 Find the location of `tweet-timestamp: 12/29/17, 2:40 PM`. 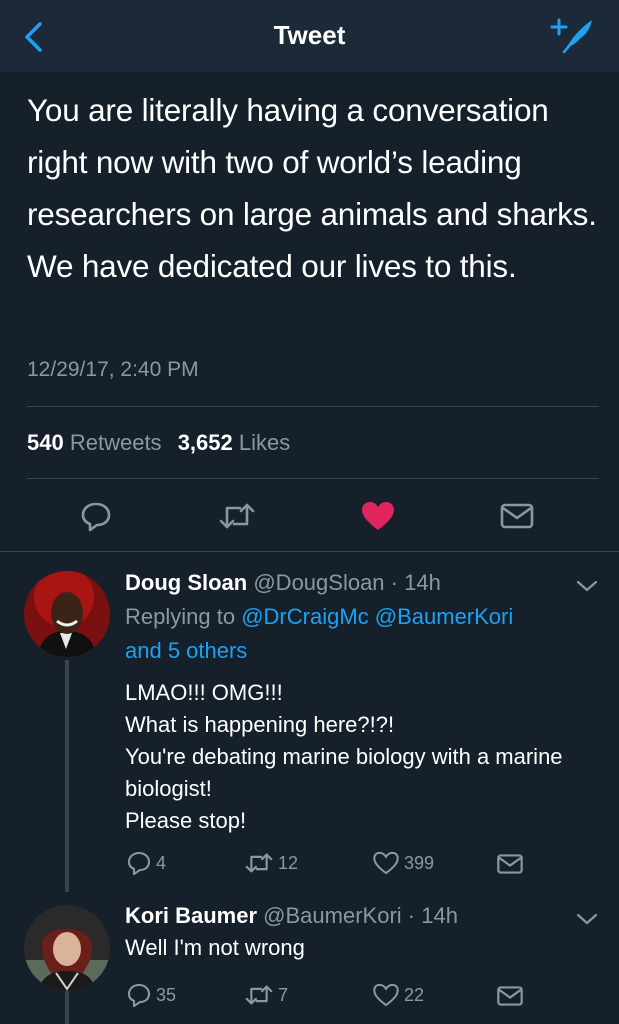

tweet-timestamp: 12/29/17, 2:40 PM is located at coordinates (113, 369).